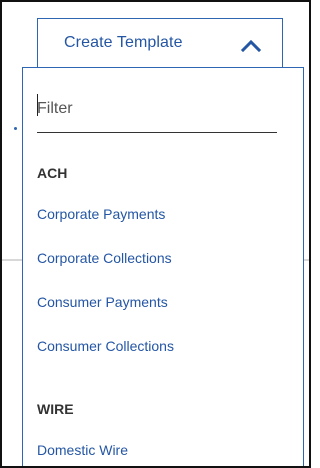 Image resolution: width=320 pixels, height=468 pixels. What do you see at coordinates (306, 260) in the screenshot?
I see `background-divider-right` at bounding box center [306, 260].